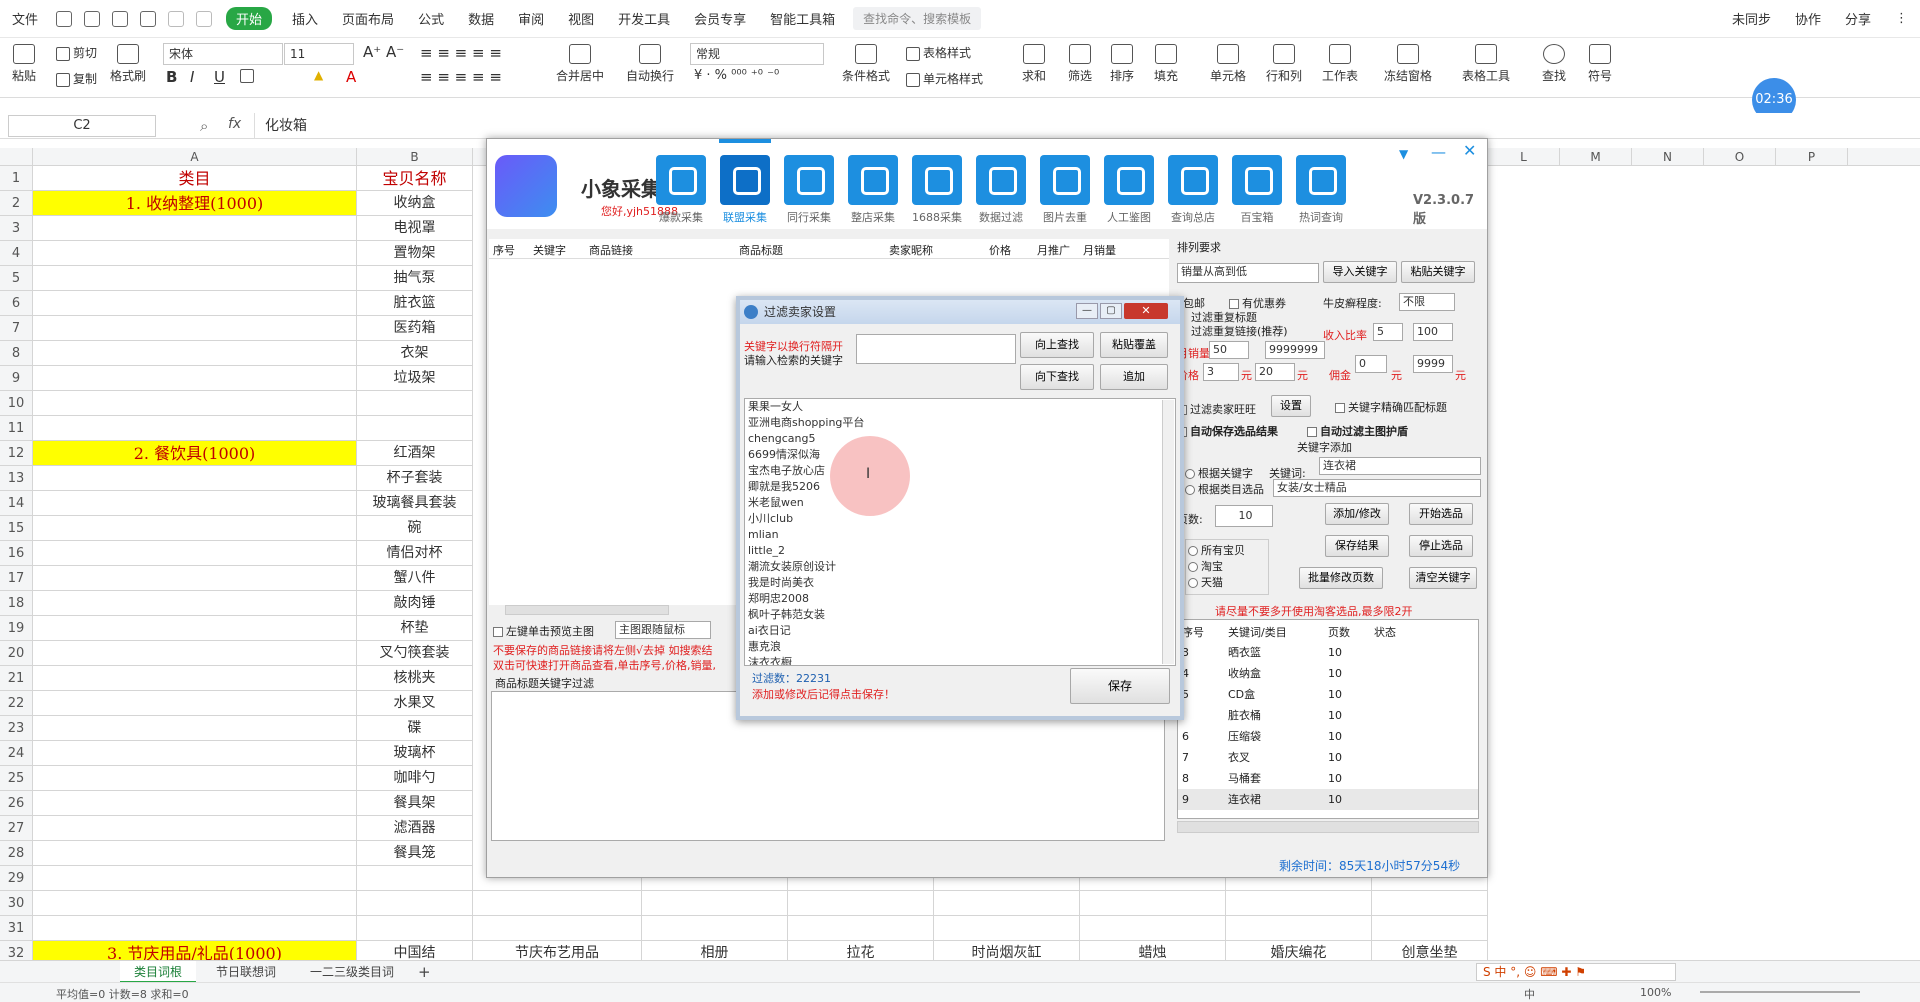  I want to click on add-modify-button: 添加/修改, so click(1357, 514).